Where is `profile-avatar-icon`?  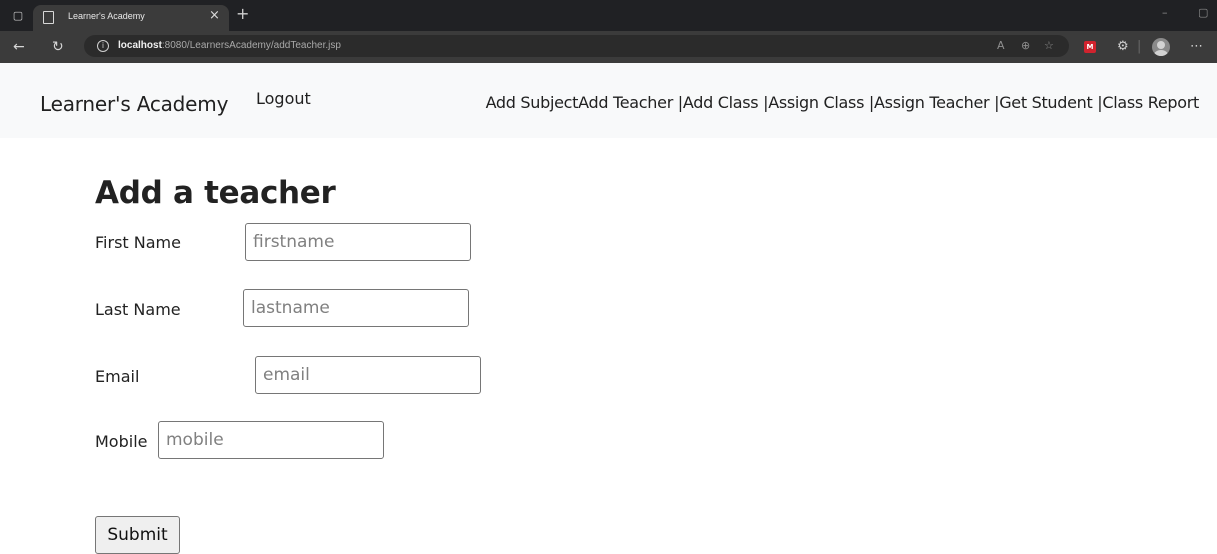 profile-avatar-icon is located at coordinates (1161, 47).